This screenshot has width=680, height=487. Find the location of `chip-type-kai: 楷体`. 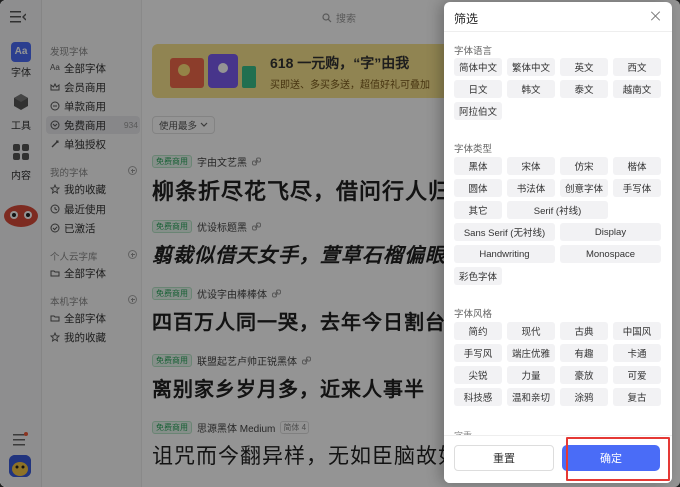

chip-type-kai: 楷体 is located at coordinates (637, 166).